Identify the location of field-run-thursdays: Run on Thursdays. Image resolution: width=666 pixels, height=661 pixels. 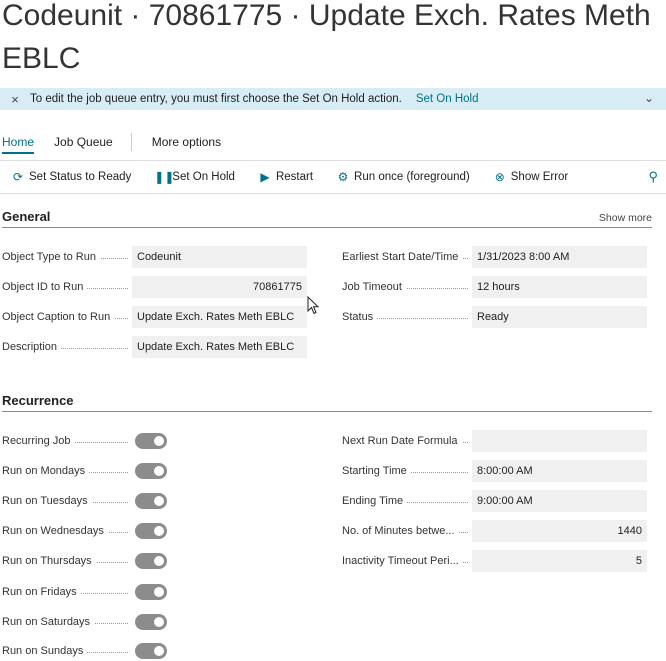
(84, 561).